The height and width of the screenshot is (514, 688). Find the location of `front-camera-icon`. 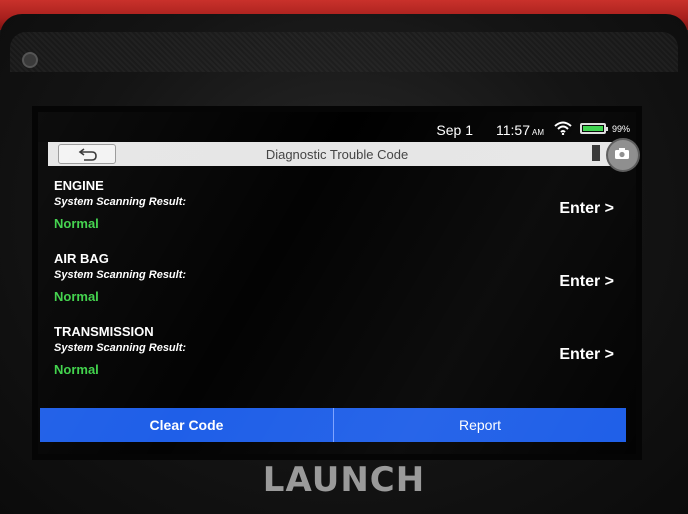

front-camera-icon is located at coordinates (30, 60).